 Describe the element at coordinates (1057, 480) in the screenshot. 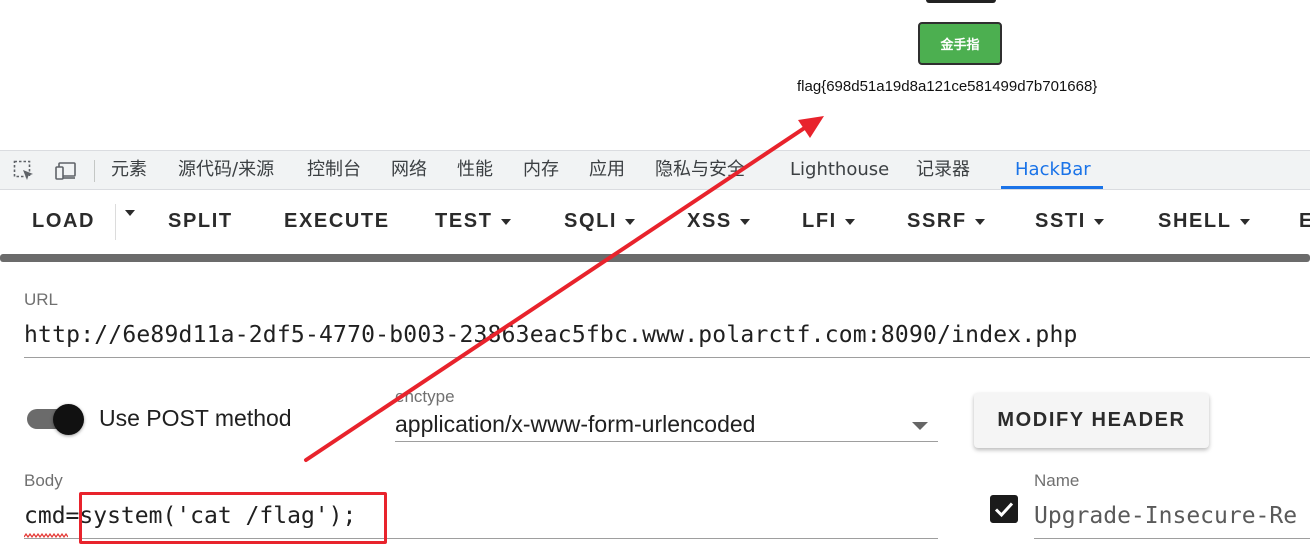

I see `header-name-label: Name` at that location.